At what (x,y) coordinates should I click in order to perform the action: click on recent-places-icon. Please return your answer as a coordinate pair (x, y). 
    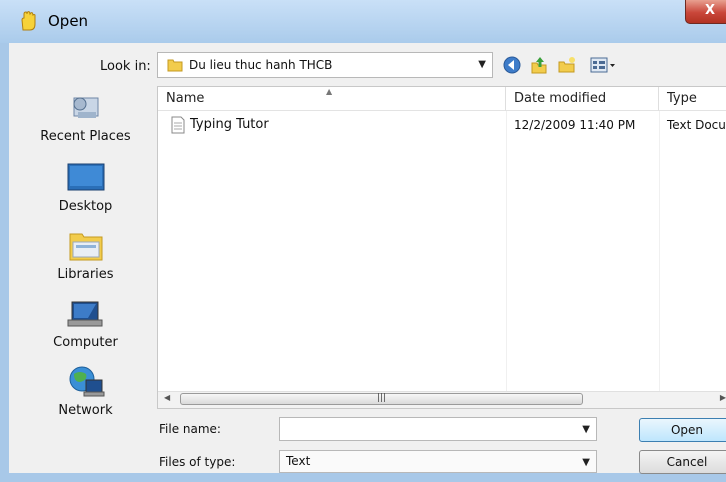
    Looking at the image, I should click on (85, 107).